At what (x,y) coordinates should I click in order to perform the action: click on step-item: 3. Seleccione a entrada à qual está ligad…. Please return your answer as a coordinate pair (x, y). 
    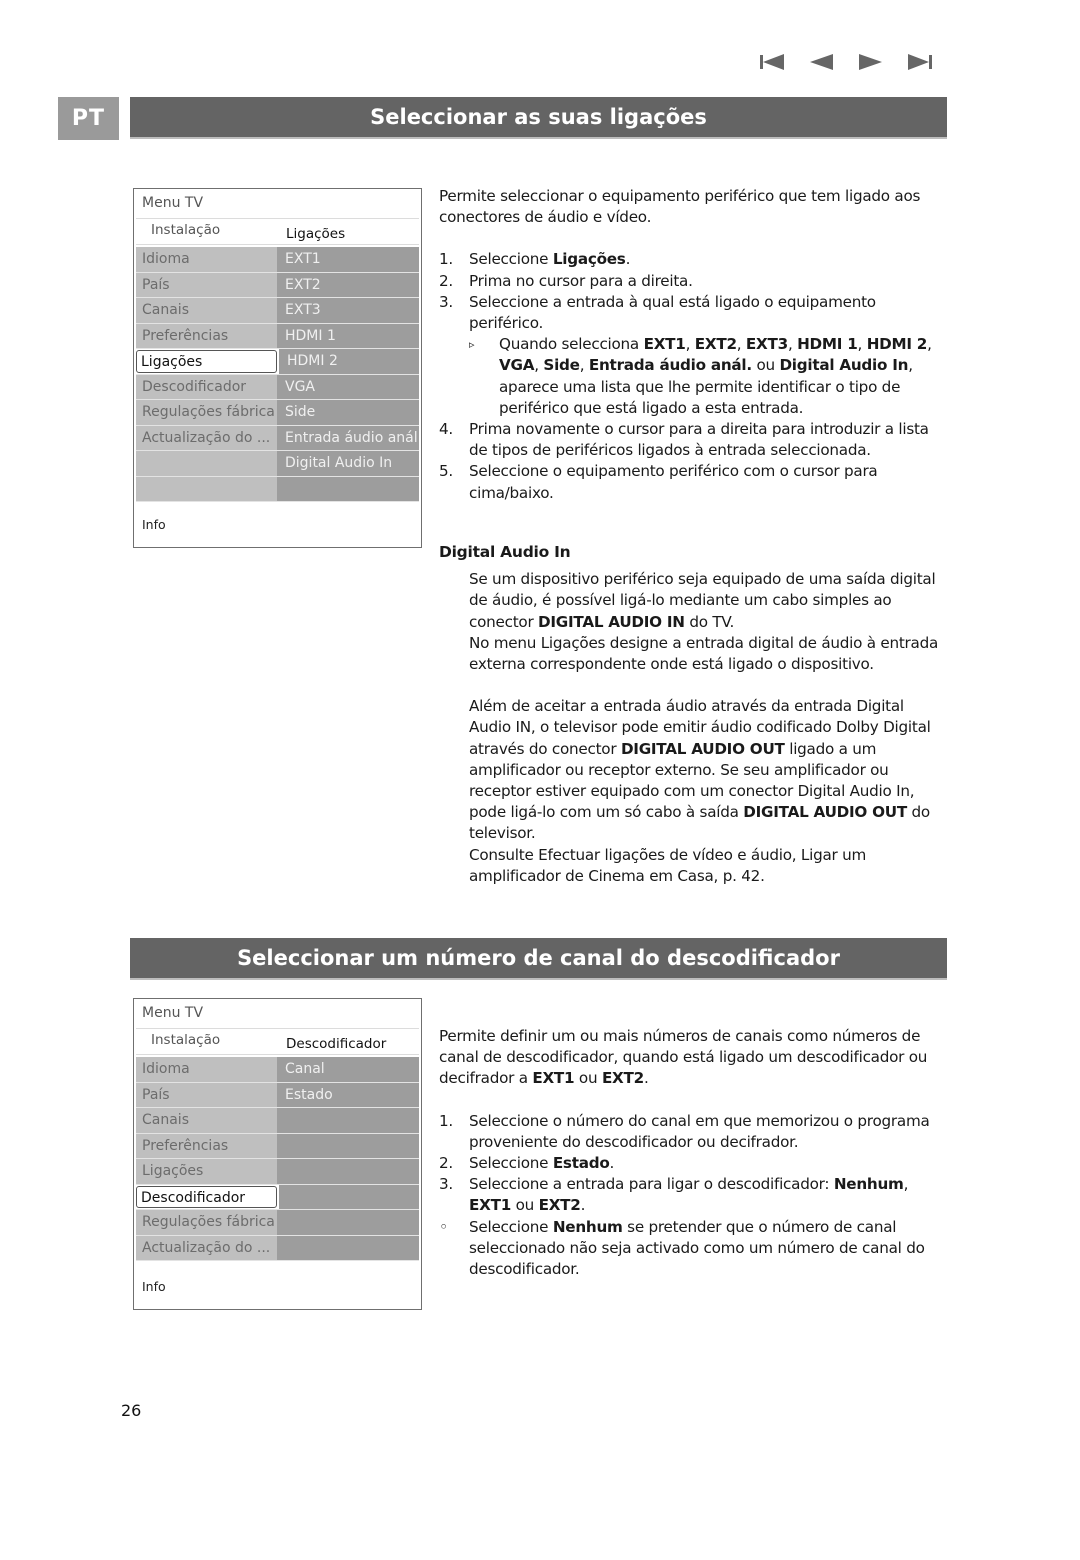
    Looking at the image, I should click on (657, 312).